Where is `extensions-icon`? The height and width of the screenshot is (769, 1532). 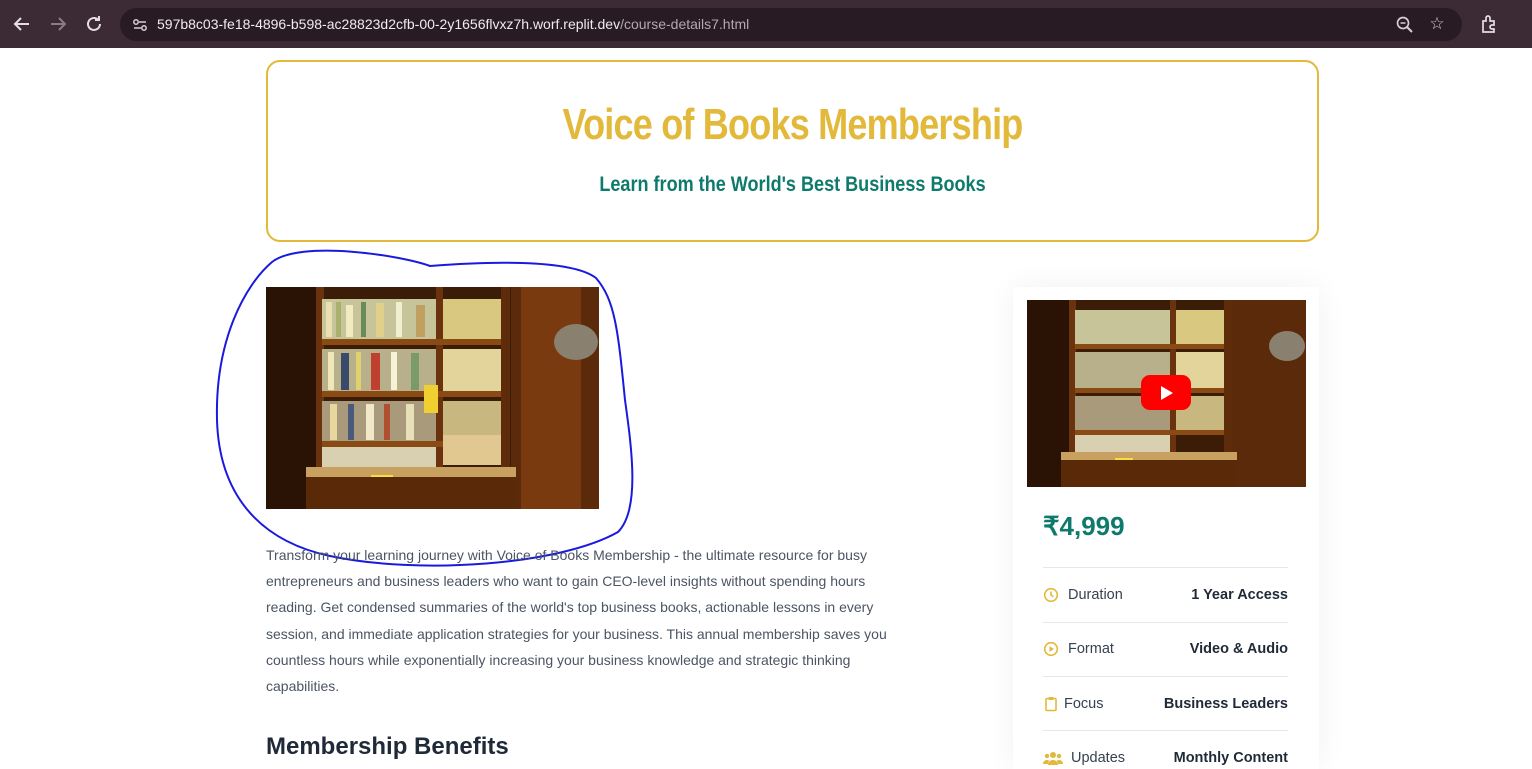
extensions-icon is located at coordinates (1490, 24).